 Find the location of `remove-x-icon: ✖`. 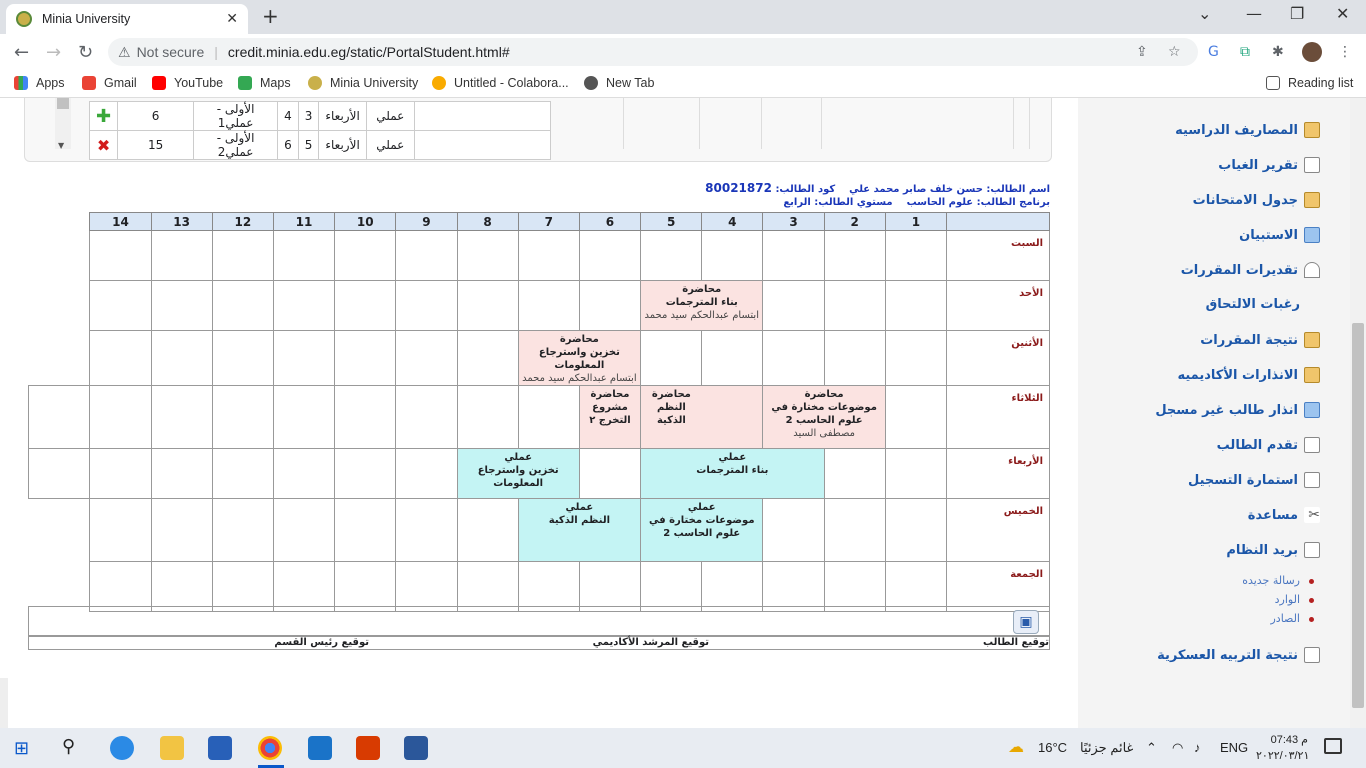

remove-x-icon: ✖ is located at coordinates (103, 145).